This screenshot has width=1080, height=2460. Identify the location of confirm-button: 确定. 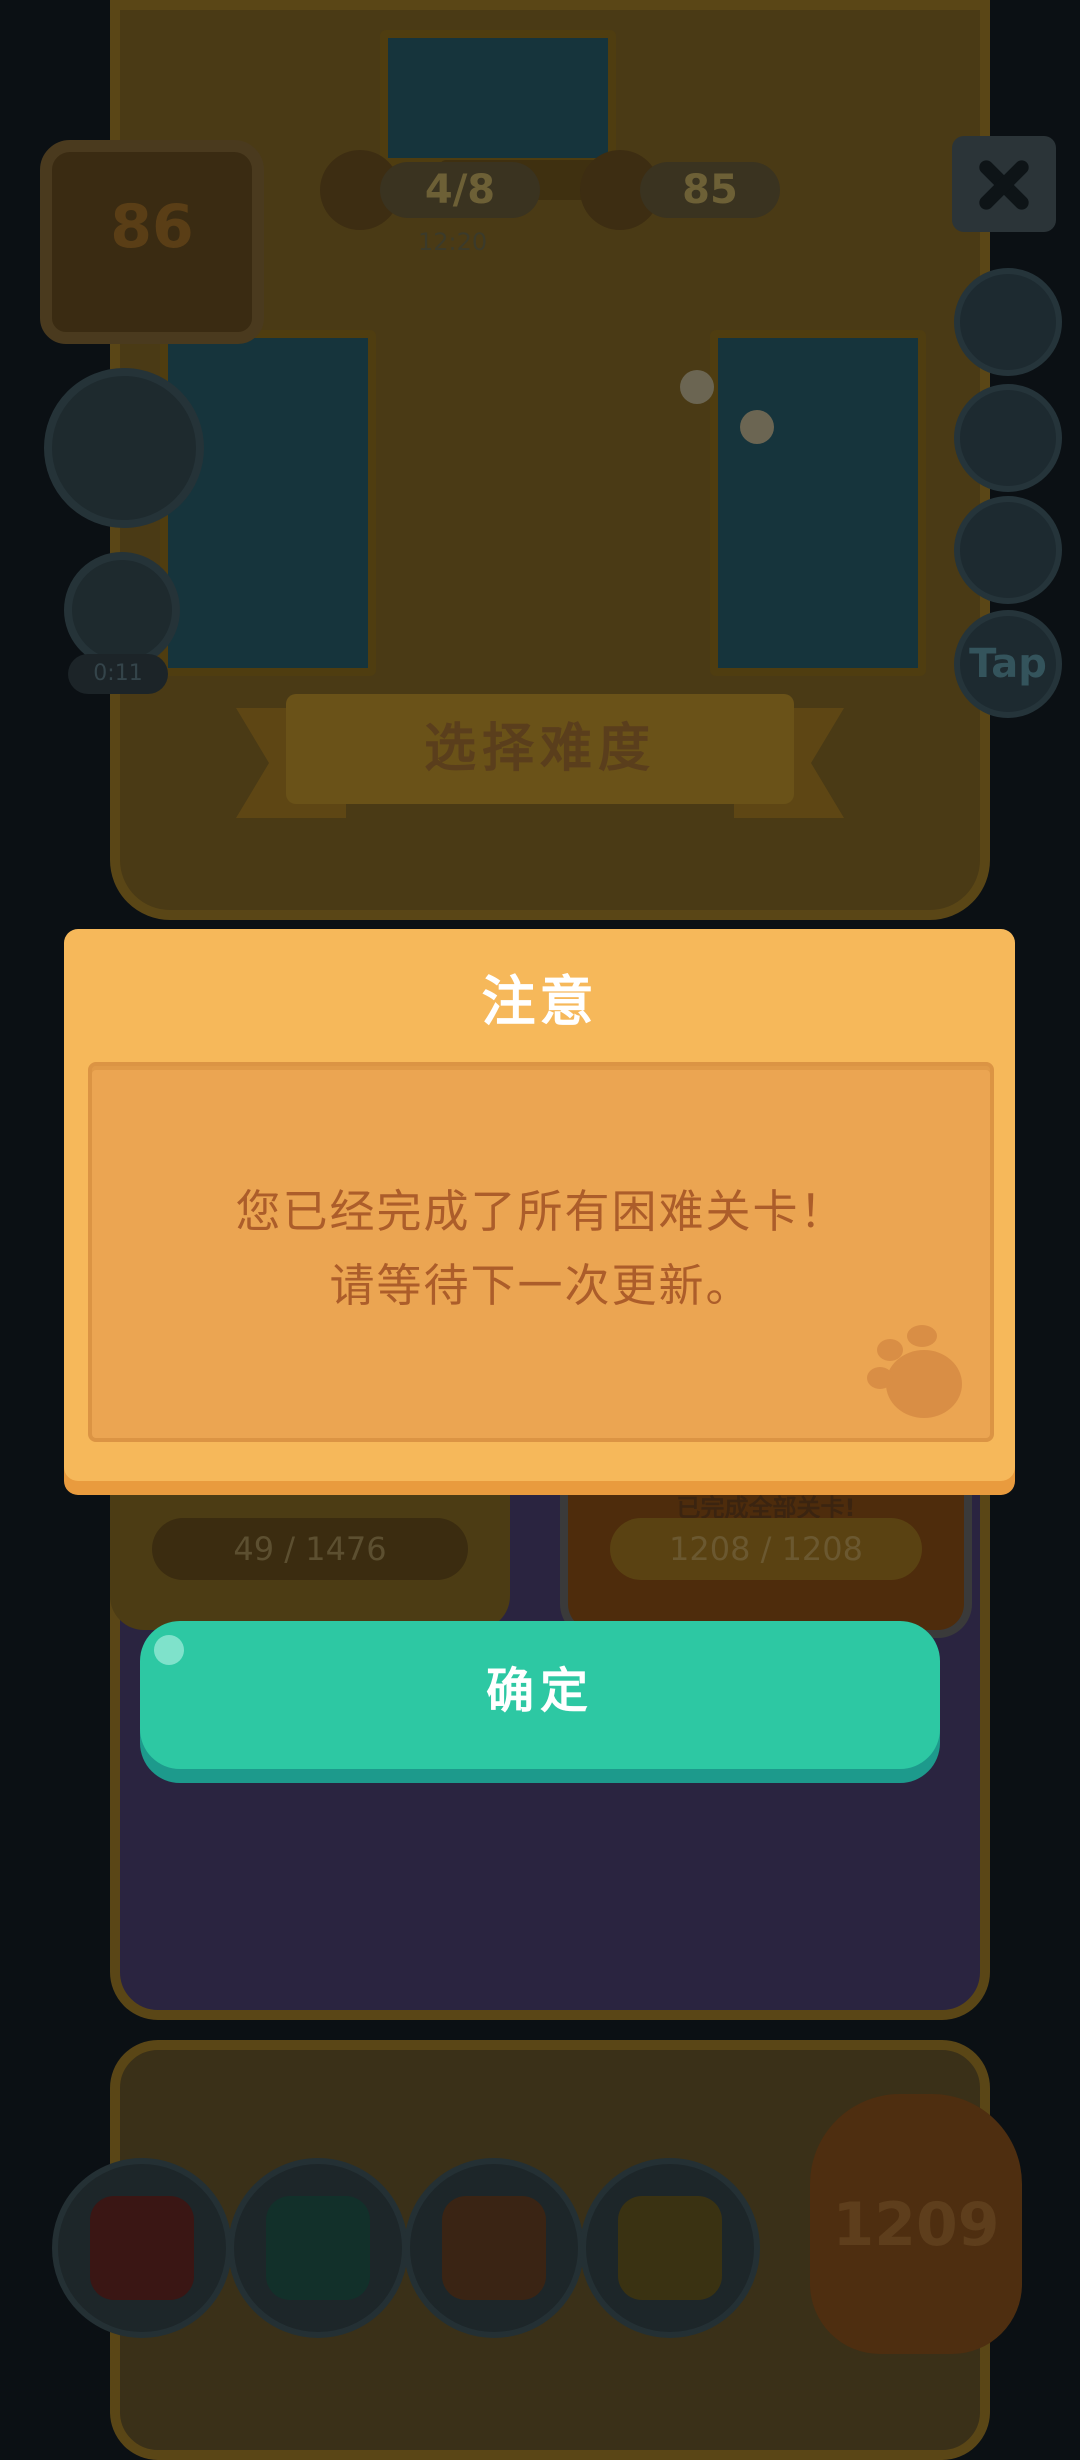
(540, 1695).